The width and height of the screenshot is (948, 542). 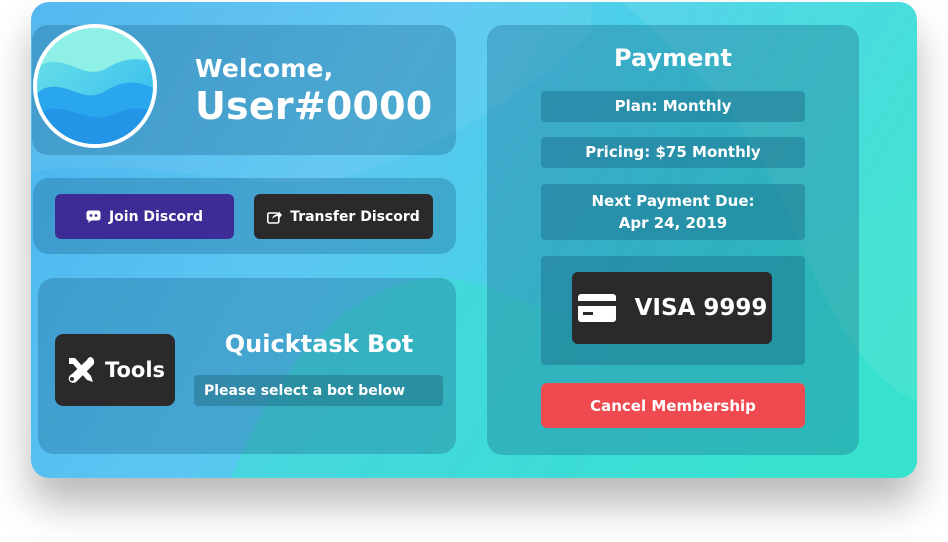 I want to click on cancel-membership-label: Cancel Membership, so click(x=673, y=405).